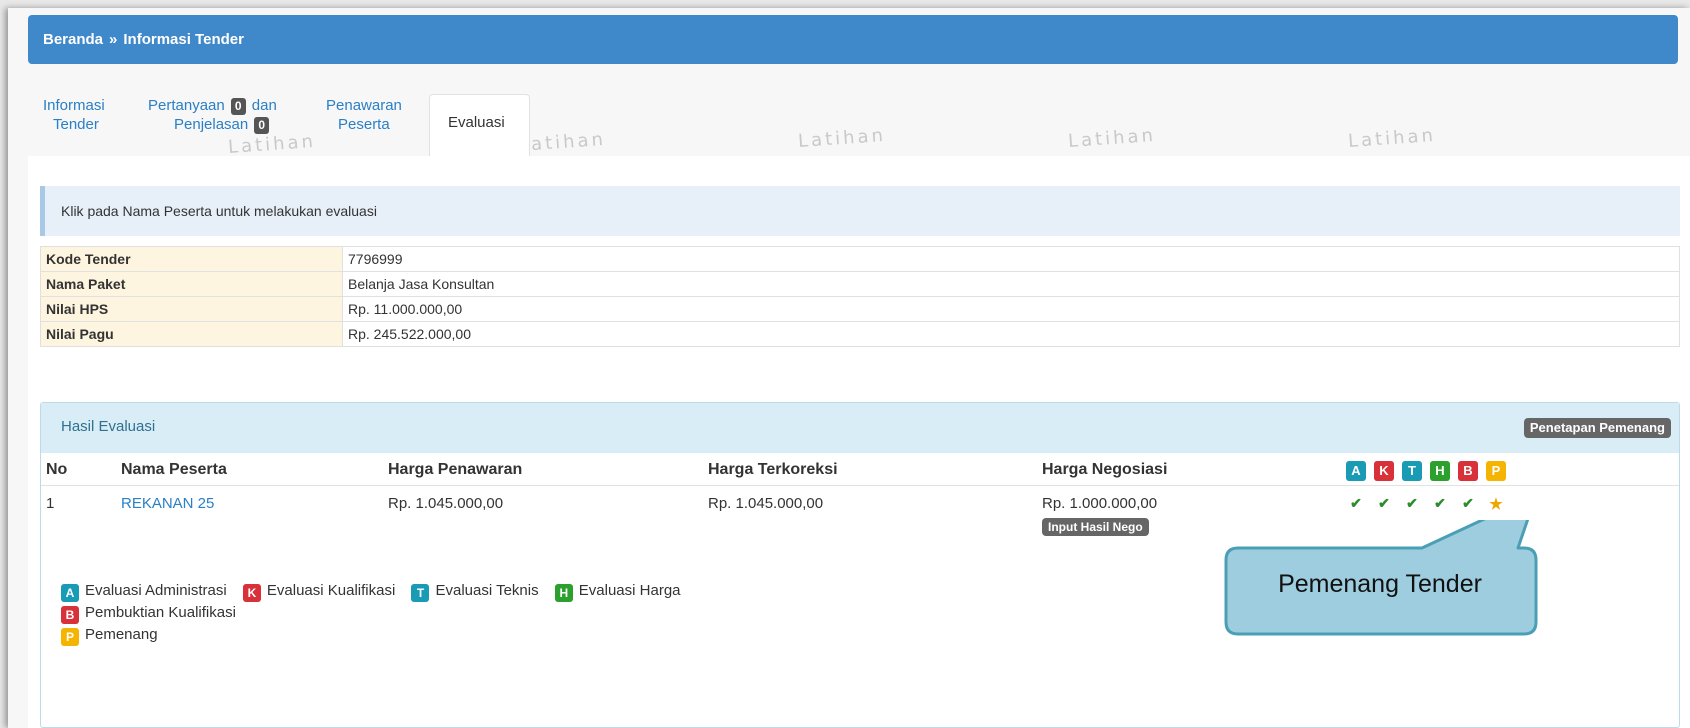  Describe the element at coordinates (167, 503) in the screenshot. I see `participant-name-link: REKANAN 25` at that location.